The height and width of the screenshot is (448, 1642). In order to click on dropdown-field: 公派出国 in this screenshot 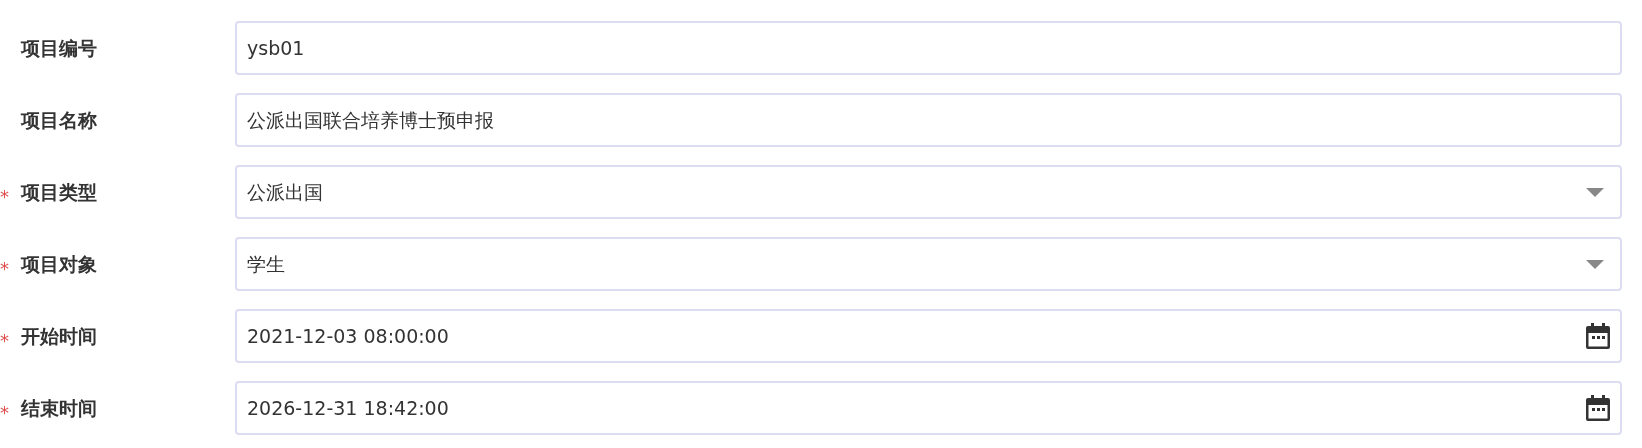, I will do `click(928, 192)`.